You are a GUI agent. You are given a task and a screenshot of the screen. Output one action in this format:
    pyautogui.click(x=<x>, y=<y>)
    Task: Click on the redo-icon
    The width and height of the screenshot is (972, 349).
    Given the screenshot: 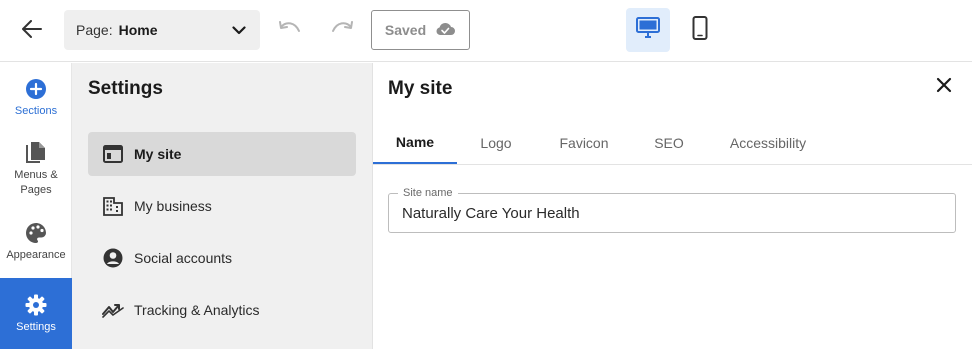 What is the action you would take?
    pyautogui.click(x=342, y=31)
    